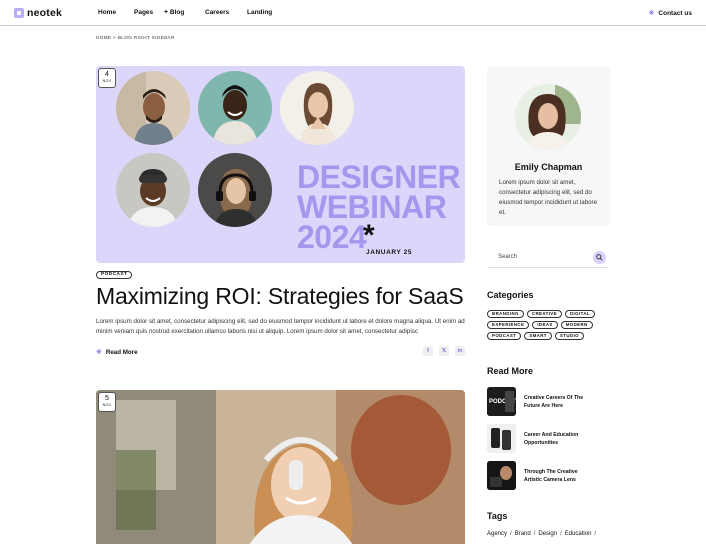 Image resolution: width=706 pixels, height=544 pixels. Describe the element at coordinates (107, 398) in the screenshot. I see `date-day: 5` at that location.